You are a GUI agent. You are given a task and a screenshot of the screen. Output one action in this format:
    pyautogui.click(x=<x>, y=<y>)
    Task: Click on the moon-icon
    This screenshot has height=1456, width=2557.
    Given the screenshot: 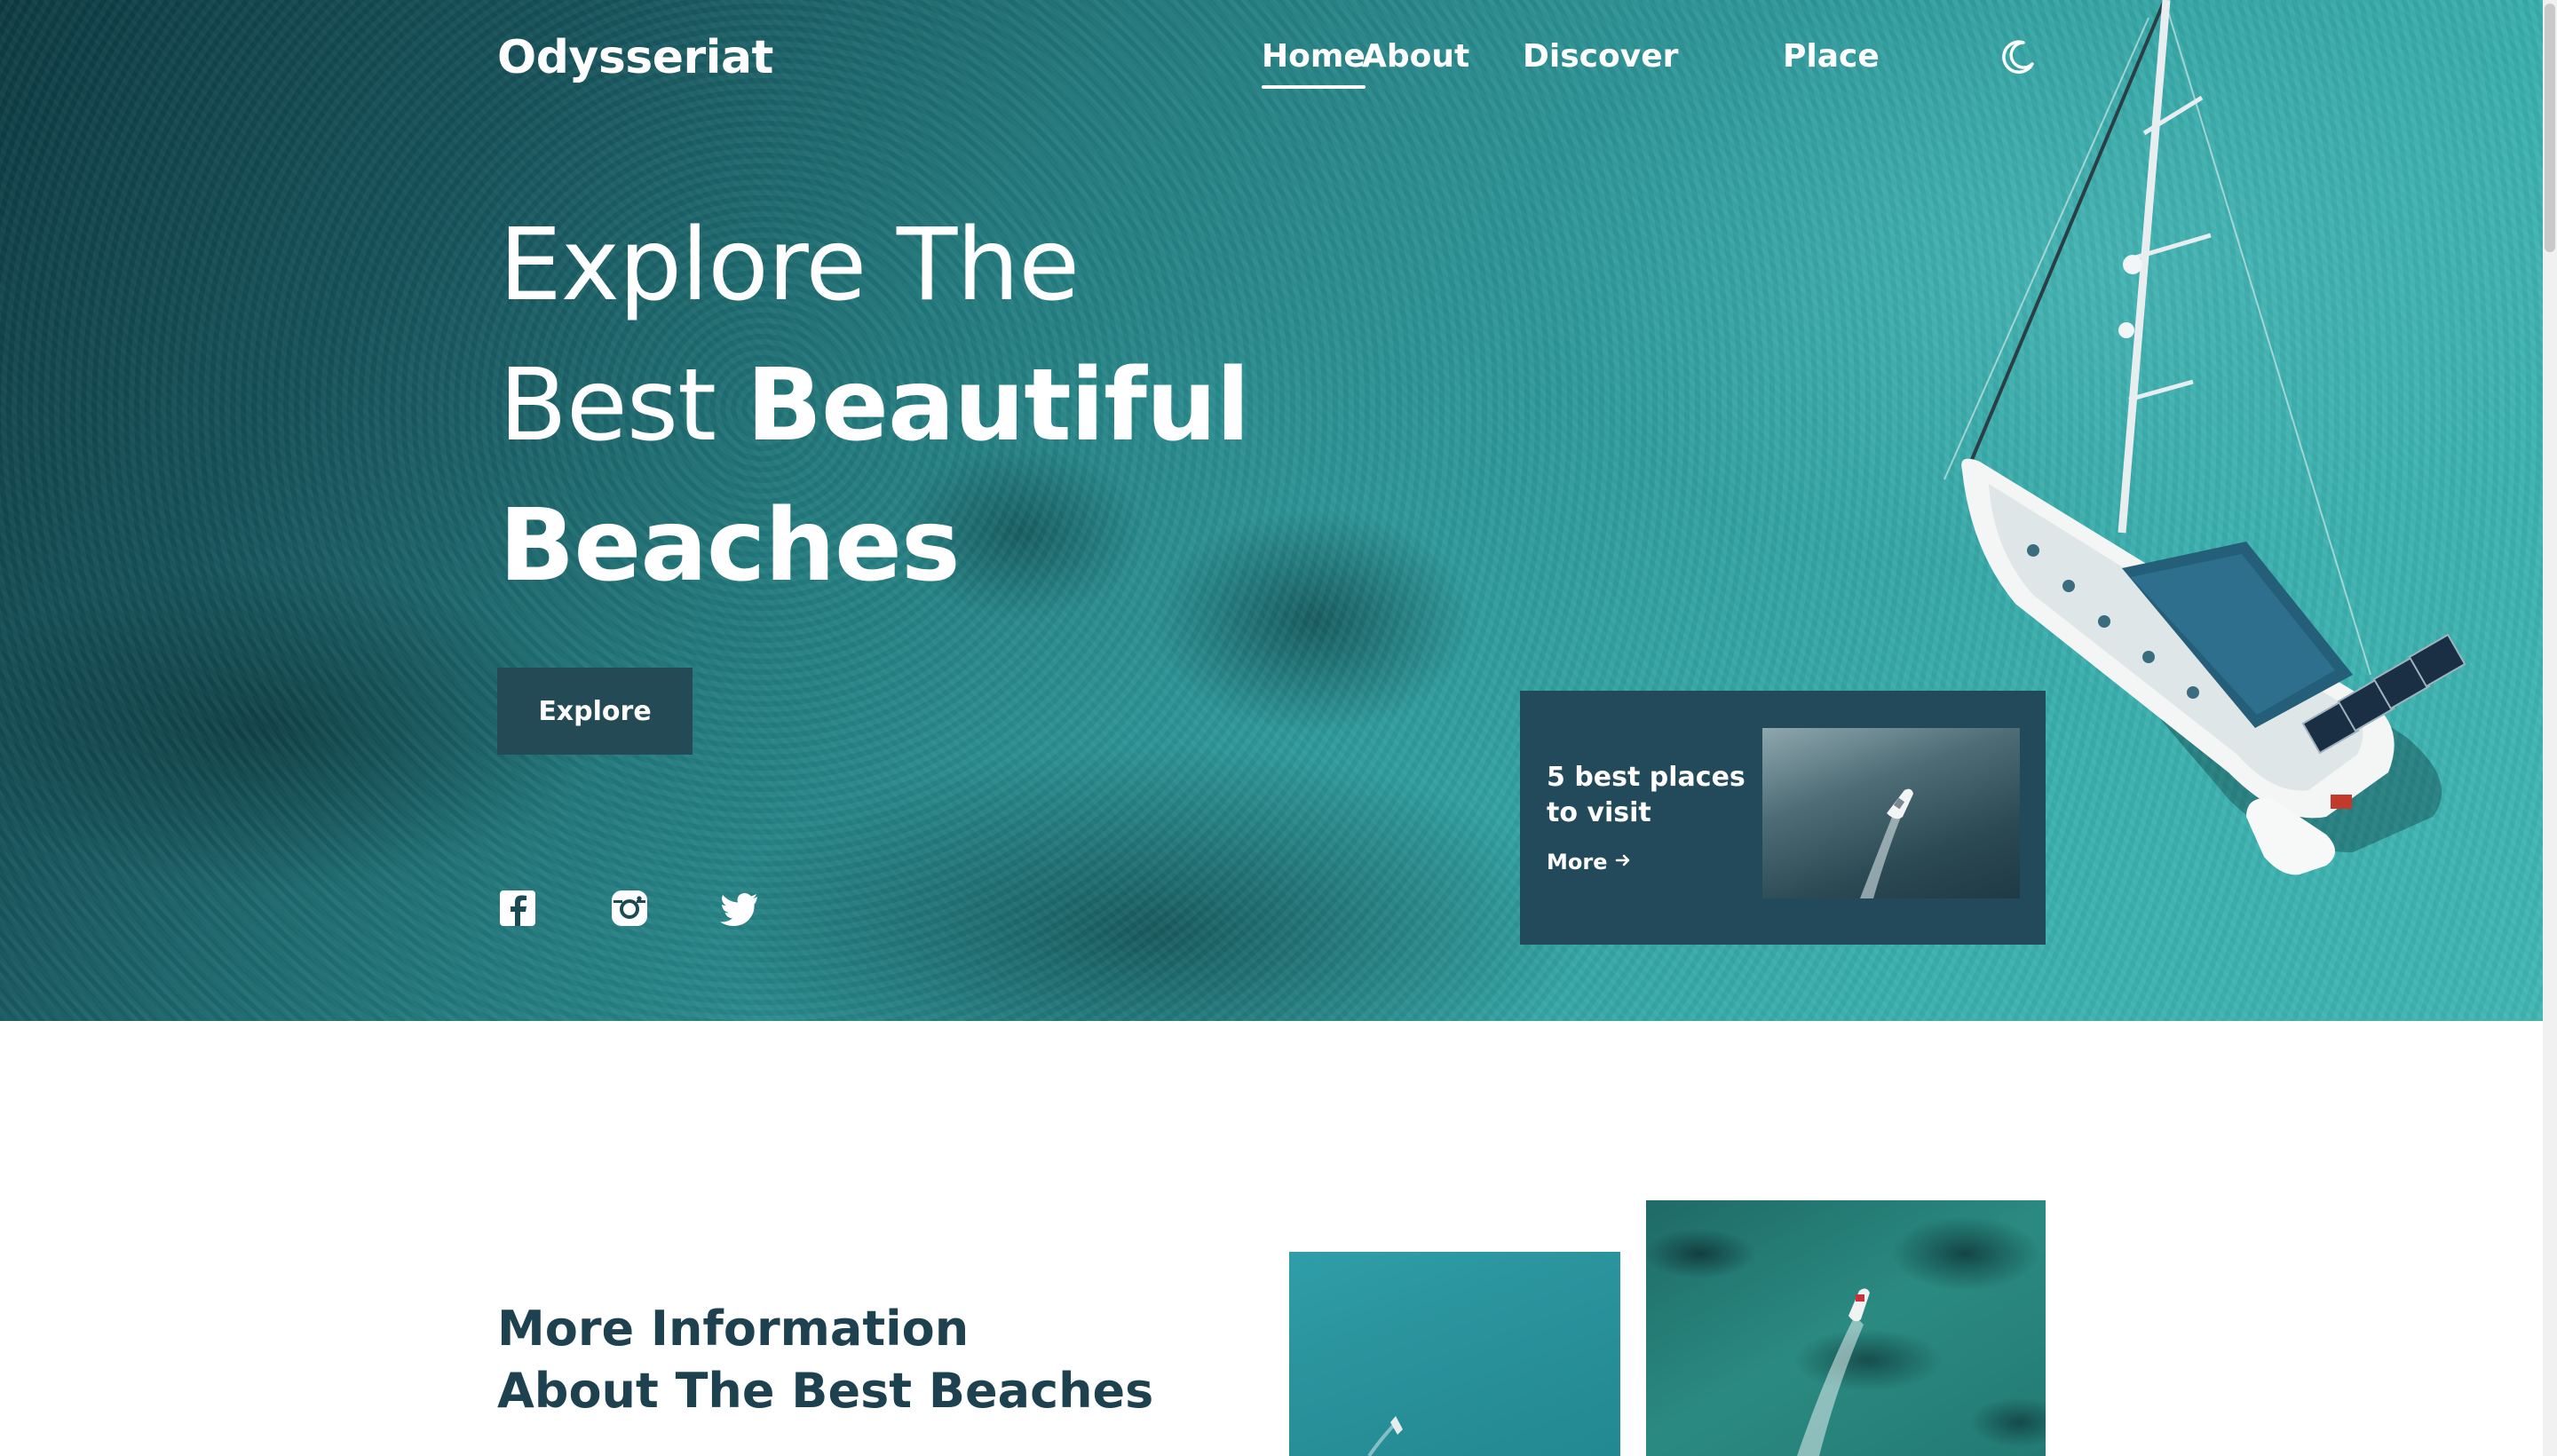 What is the action you would take?
    pyautogui.click(x=2018, y=57)
    